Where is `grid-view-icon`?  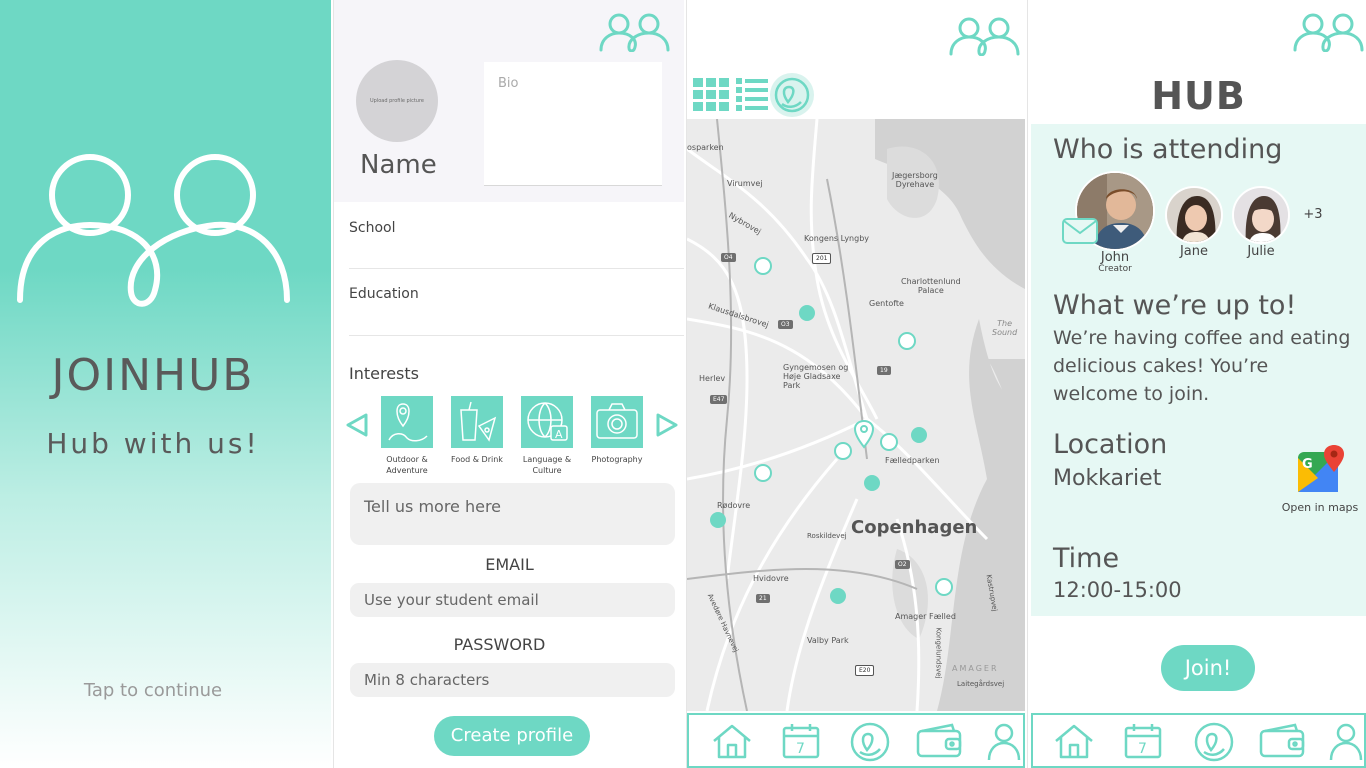 grid-view-icon is located at coordinates (711, 95).